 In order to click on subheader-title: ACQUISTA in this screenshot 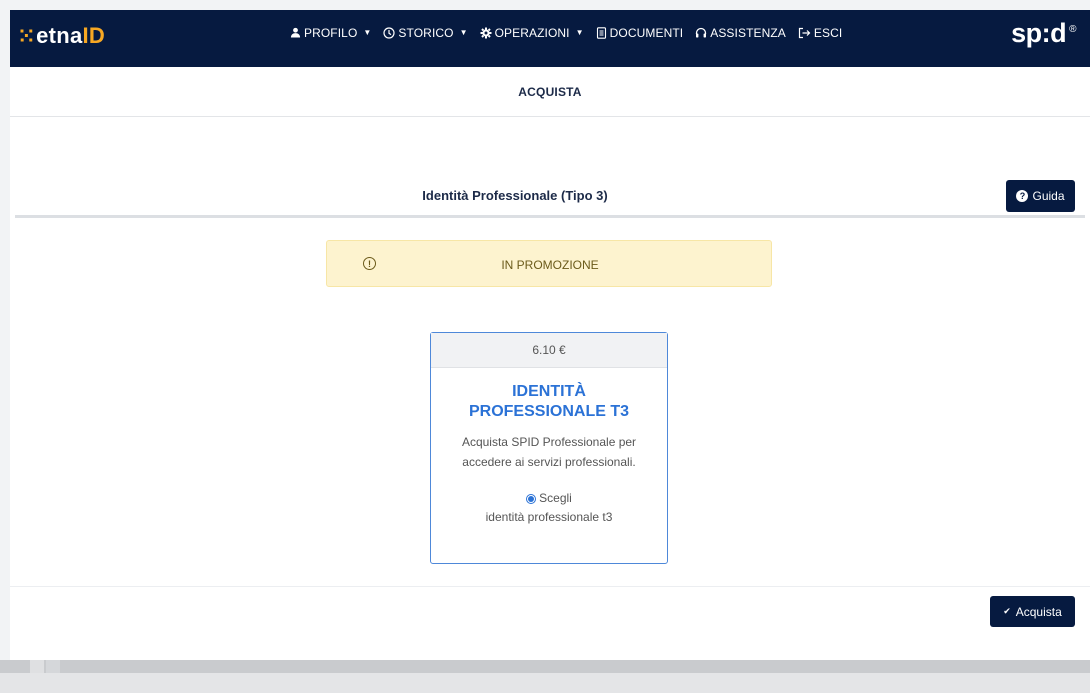, I will do `click(550, 91)`.